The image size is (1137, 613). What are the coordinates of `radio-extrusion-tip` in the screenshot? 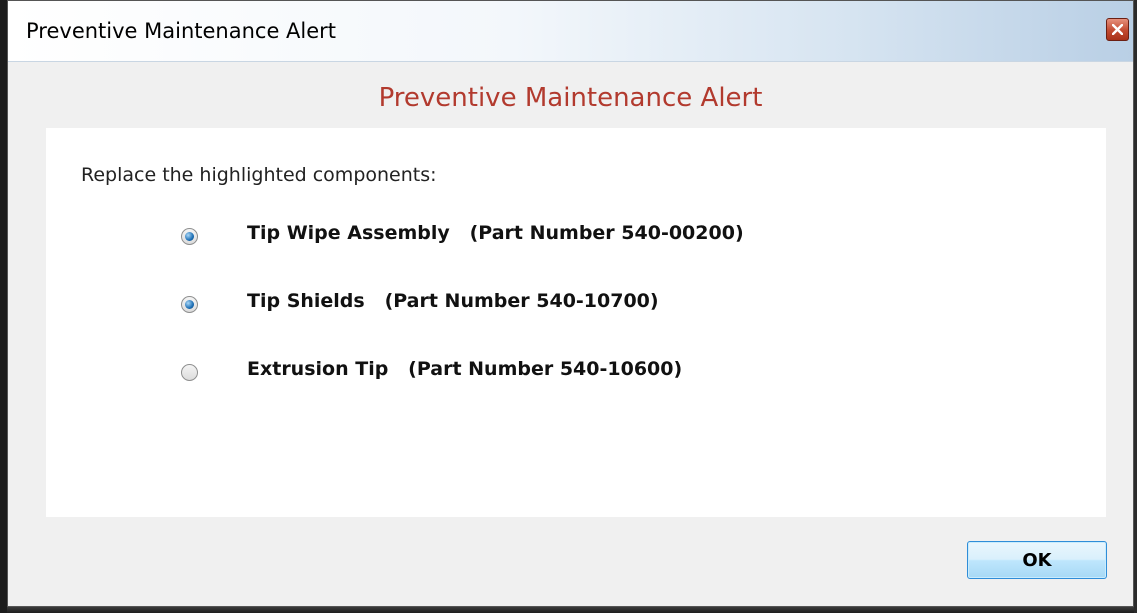 It's located at (189, 372).